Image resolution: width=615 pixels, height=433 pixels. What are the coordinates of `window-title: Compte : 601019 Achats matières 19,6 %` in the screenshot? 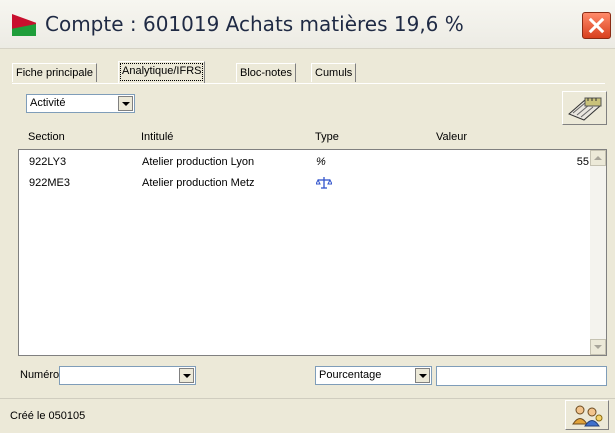 It's located at (254, 24).